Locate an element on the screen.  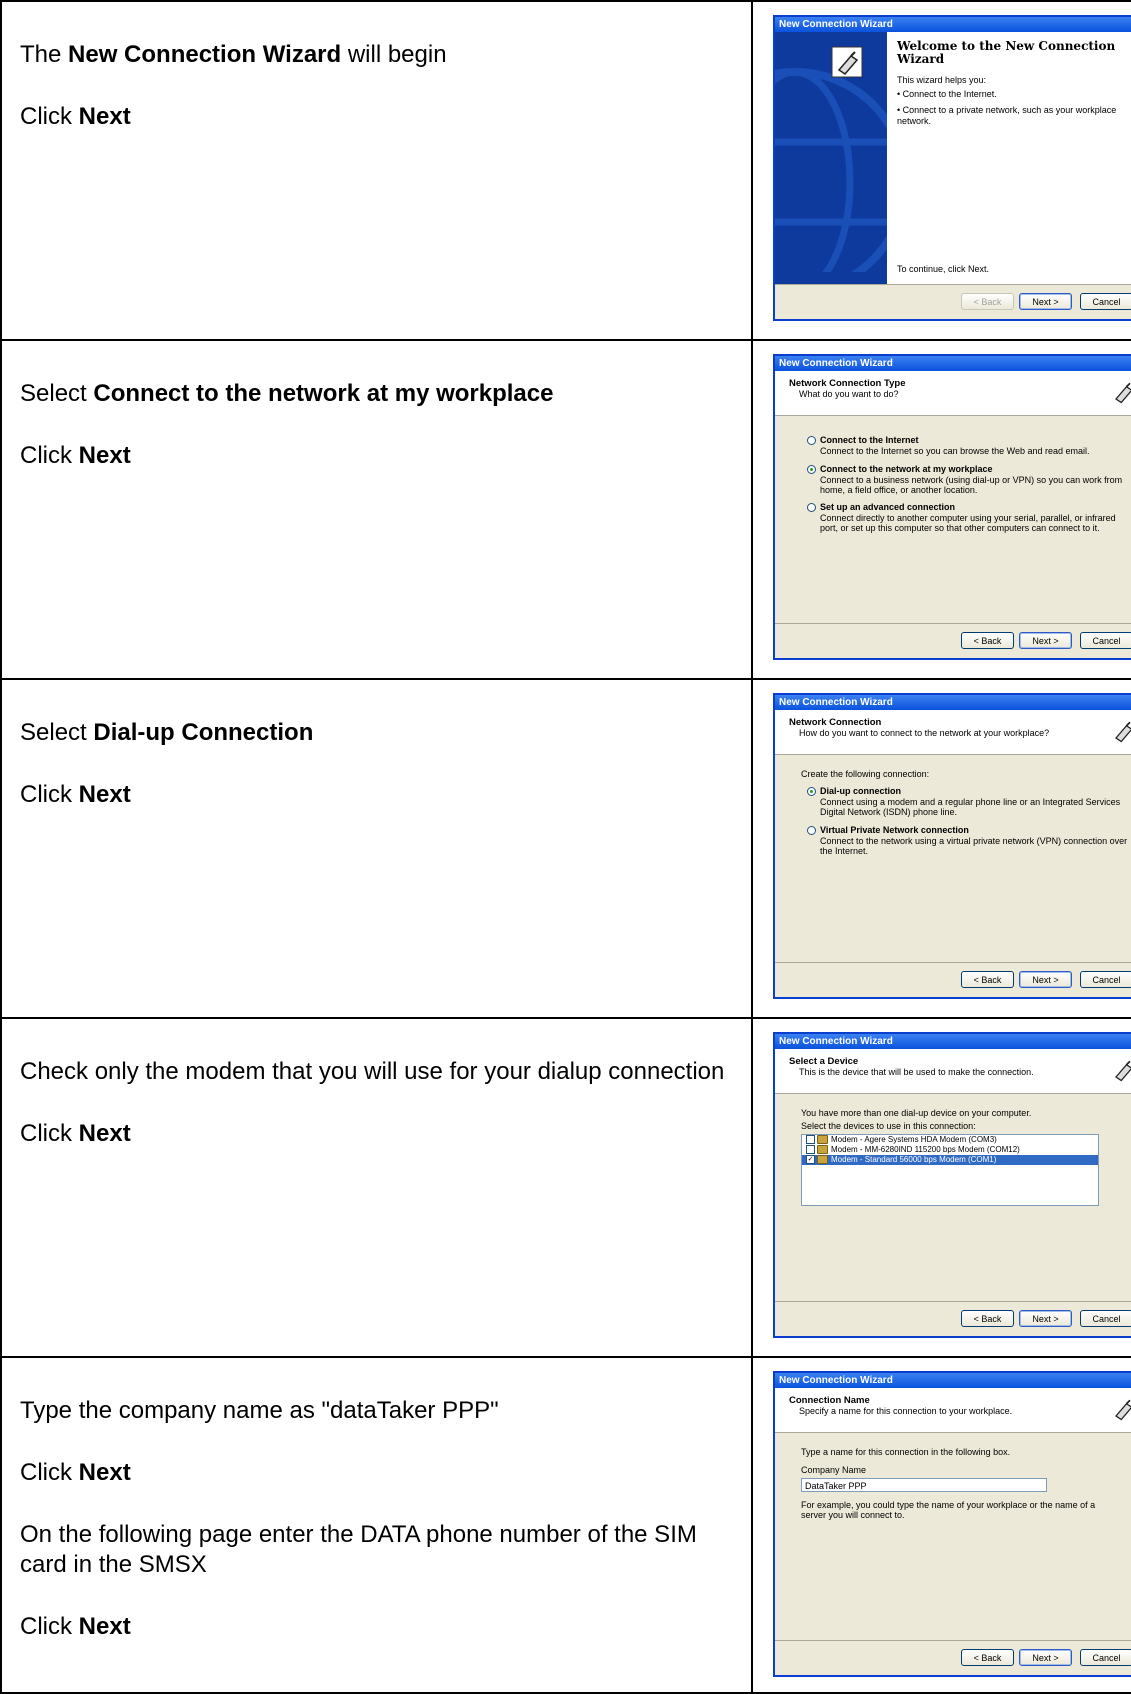
step-text-cell: Select Dial-up Connection Click Next is located at coordinates (376, 848).